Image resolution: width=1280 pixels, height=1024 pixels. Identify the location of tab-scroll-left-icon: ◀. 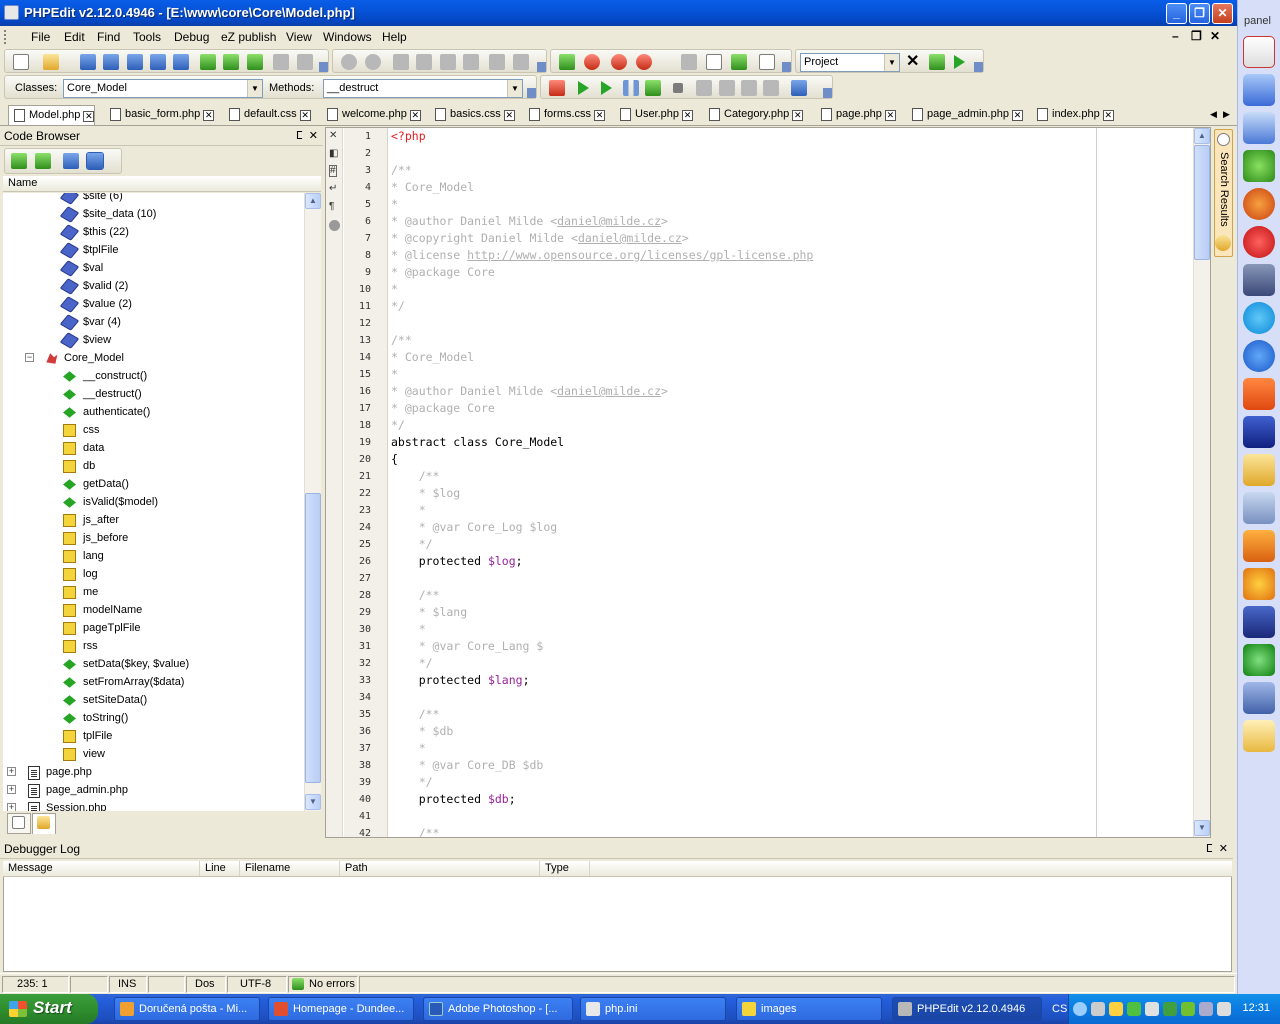
(1213, 114).